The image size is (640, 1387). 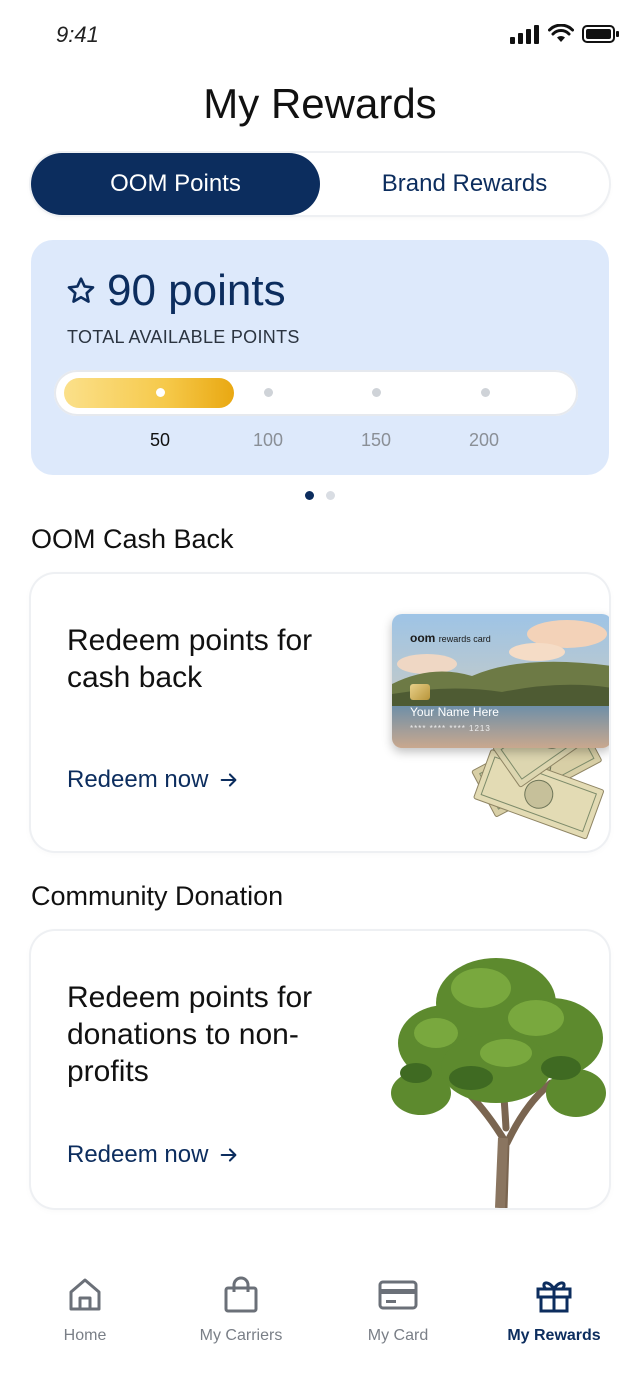 I want to click on tab-label: My Carriers, so click(x=241, y=1335).